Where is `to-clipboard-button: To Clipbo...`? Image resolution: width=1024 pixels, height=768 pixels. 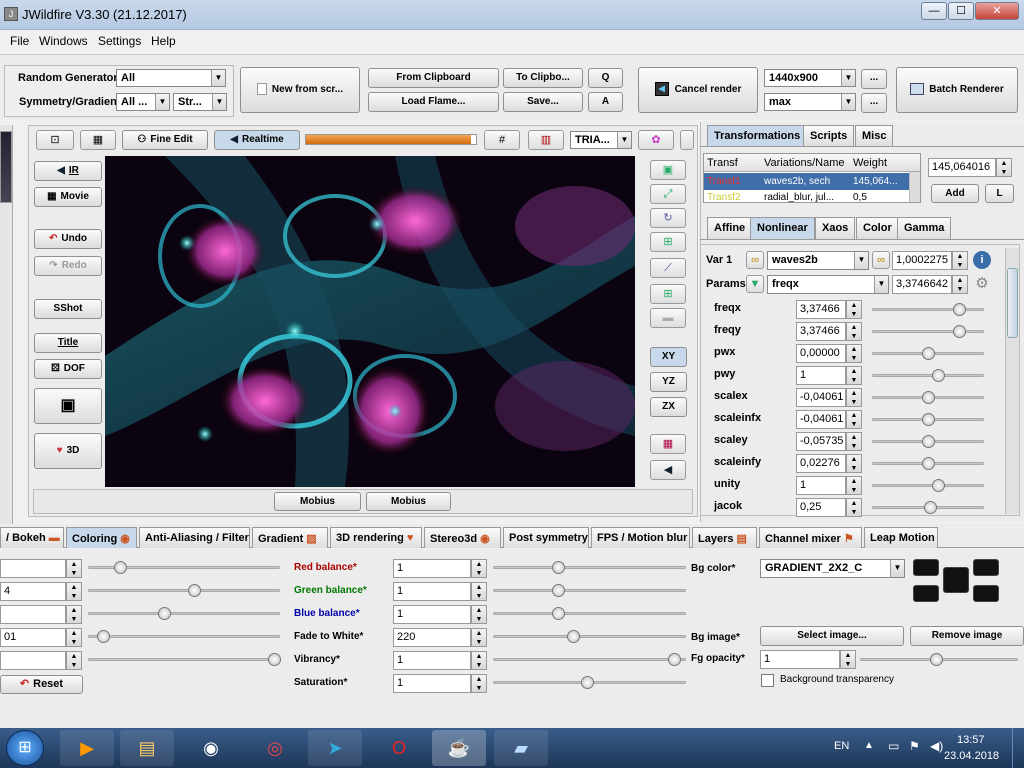
to-clipboard-button: To Clipbo... is located at coordinates (543, 78).